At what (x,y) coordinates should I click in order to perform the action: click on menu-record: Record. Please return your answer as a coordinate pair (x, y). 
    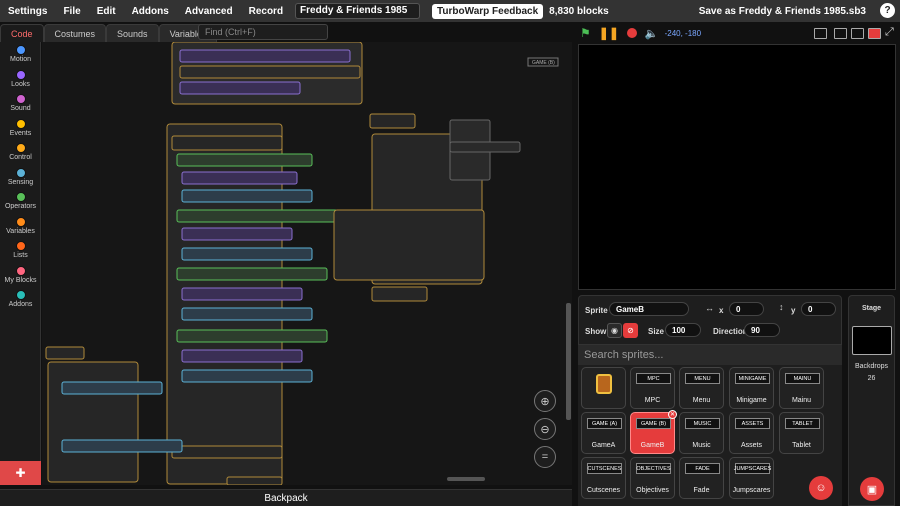
    Looking at the image, I should click on (266, 11).